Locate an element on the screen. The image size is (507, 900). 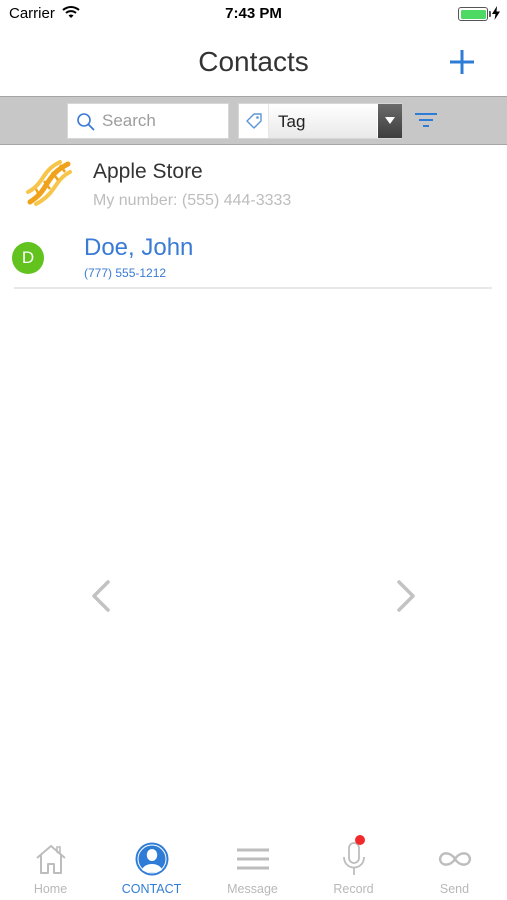
tab-record-label: Record is located at coordinates (353, 889).